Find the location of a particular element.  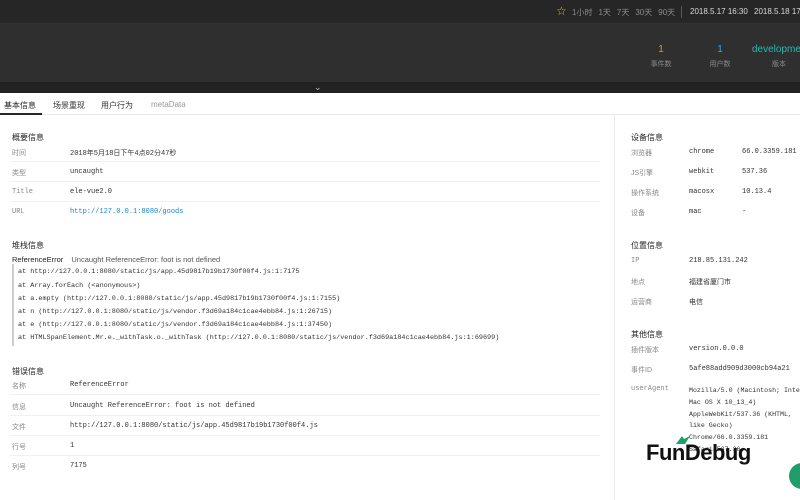

location-title: 位置信息 is located at coordinates (647, 245).